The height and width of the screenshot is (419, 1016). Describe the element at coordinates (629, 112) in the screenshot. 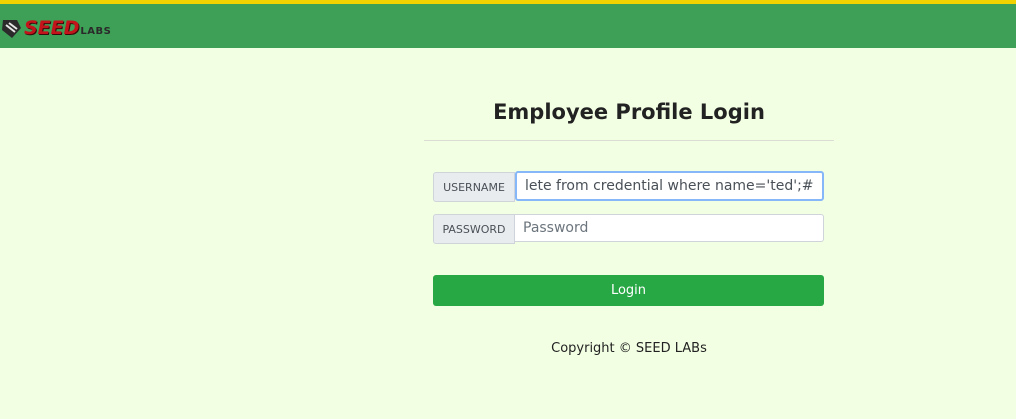

I see `page-title: Employee Profile Login` at that location.